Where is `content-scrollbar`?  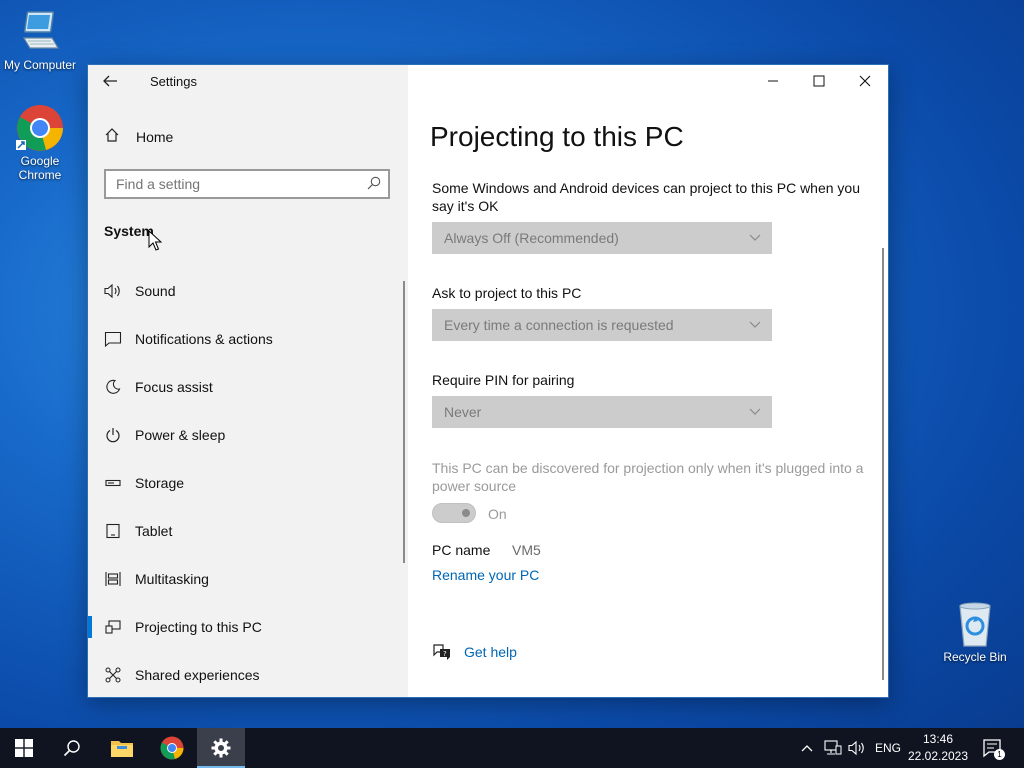
content-scrollbar is located at coordinates (883, 464).